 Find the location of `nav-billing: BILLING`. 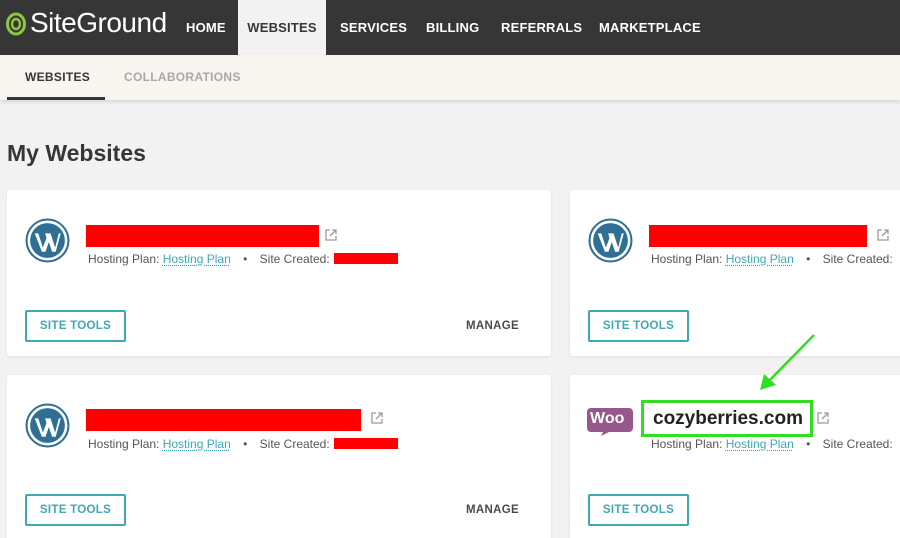

nav-billing: BILLING is located at coordinates (452, 27).